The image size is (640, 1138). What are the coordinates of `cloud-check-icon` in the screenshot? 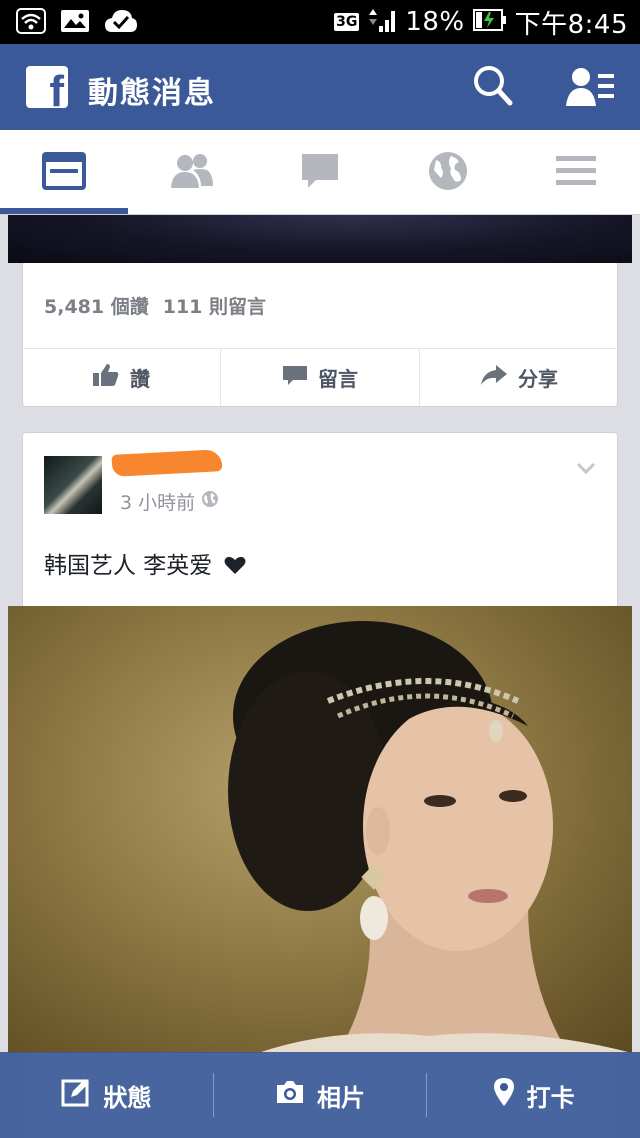 It's located at (121, 23).